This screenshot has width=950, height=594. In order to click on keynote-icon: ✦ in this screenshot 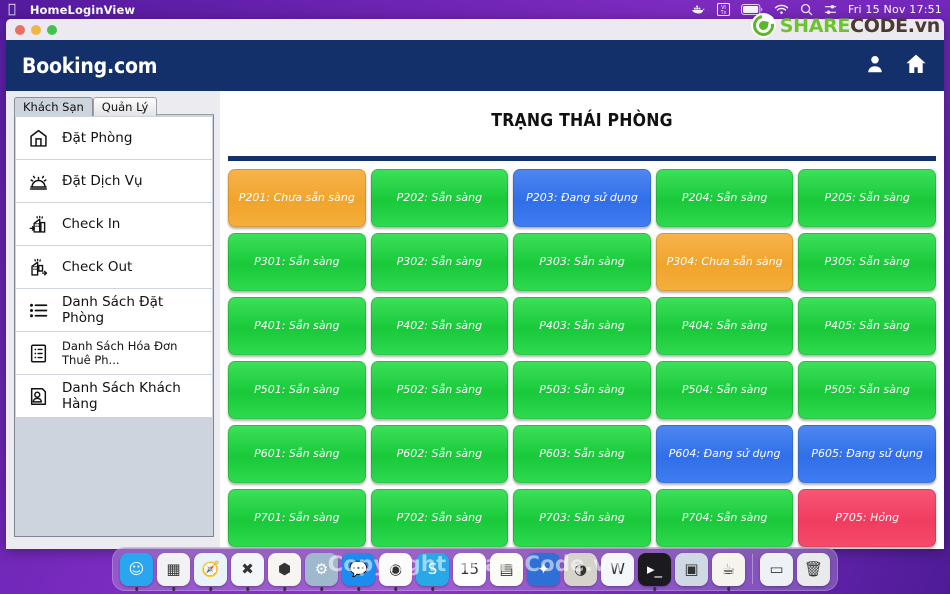, I will do `click(543, 569)`.